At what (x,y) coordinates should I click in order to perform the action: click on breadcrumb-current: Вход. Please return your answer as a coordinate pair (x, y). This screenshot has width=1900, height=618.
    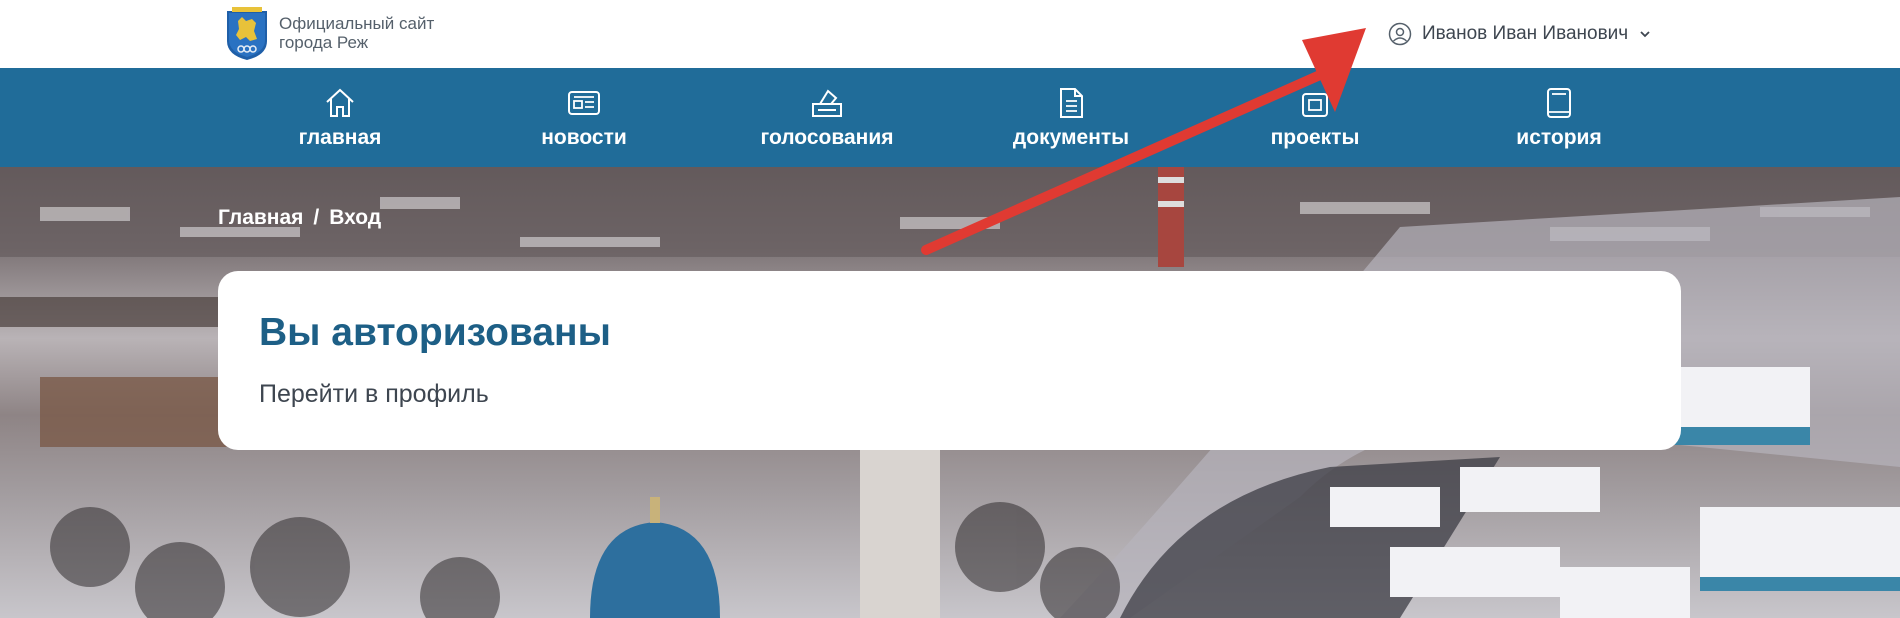
    Looking at the image, I should click on (355, 217).